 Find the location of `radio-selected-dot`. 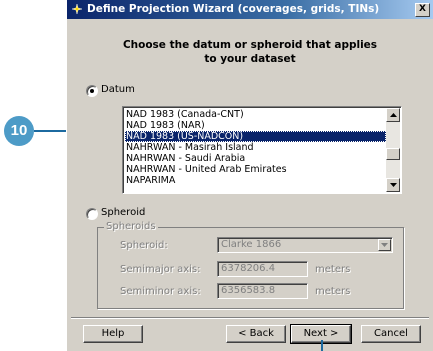

radio-selected-dot is located at coordinates (92, 91).